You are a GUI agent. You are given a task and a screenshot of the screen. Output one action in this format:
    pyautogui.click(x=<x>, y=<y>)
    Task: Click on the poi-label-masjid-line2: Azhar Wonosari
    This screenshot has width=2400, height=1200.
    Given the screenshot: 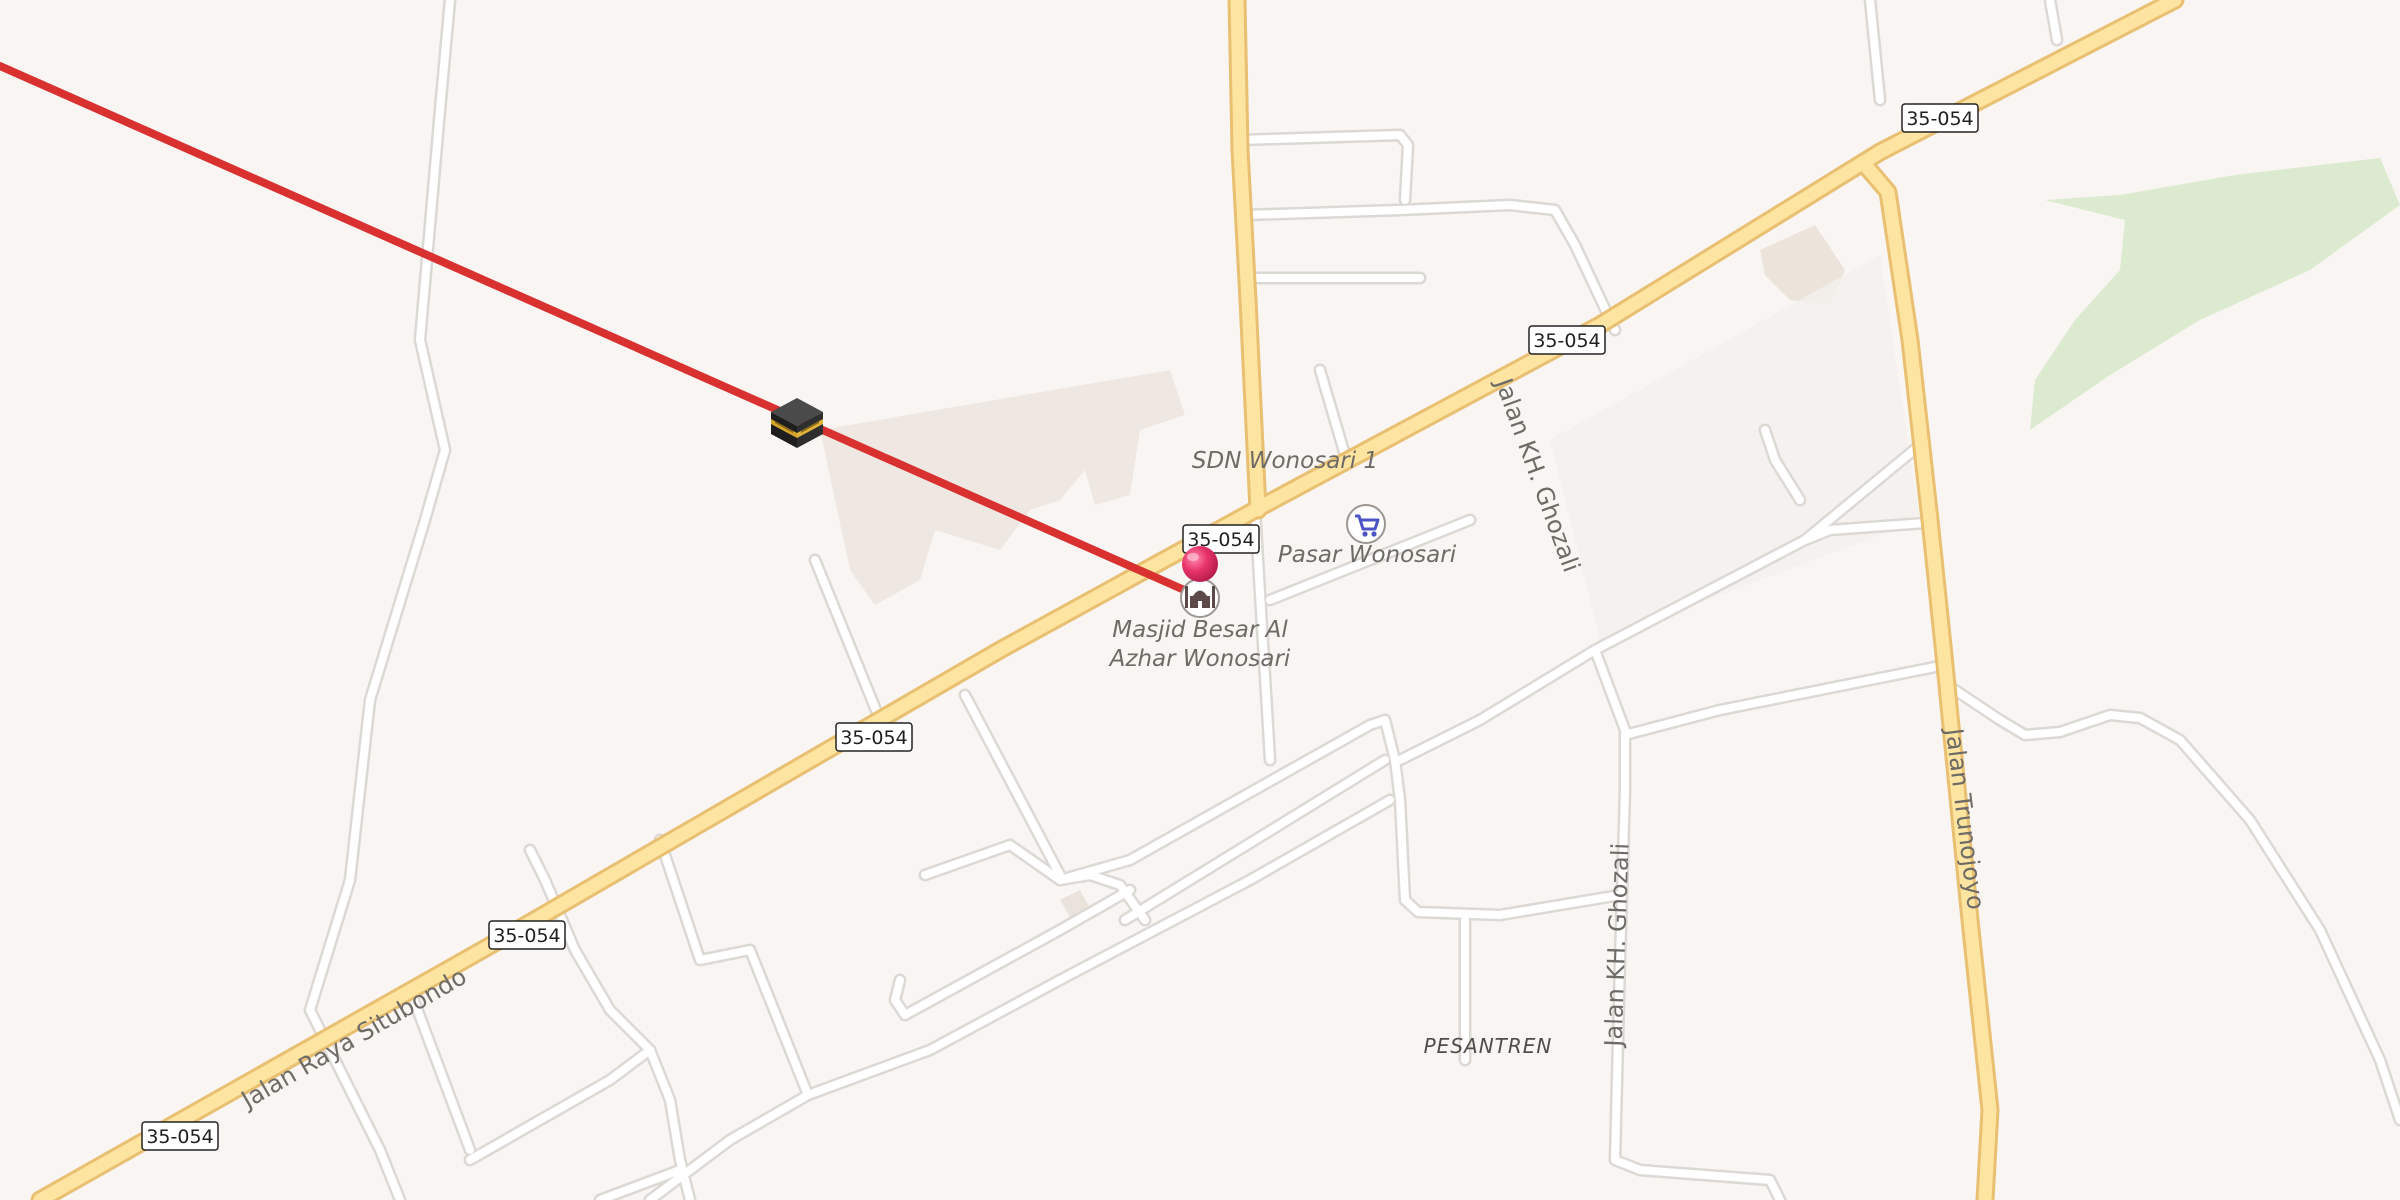 What is the action you would take?
    pyautogui.click(x=1199, y=659)
    